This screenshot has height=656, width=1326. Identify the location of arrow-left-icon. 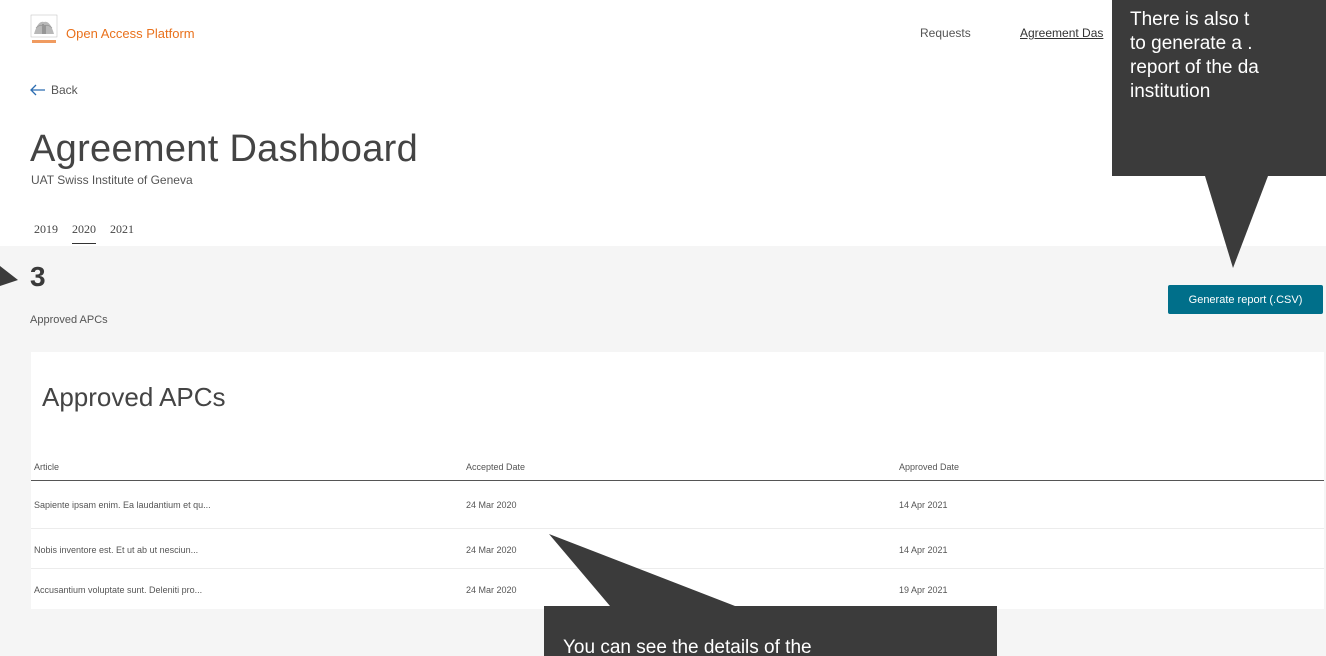
(37, 90).